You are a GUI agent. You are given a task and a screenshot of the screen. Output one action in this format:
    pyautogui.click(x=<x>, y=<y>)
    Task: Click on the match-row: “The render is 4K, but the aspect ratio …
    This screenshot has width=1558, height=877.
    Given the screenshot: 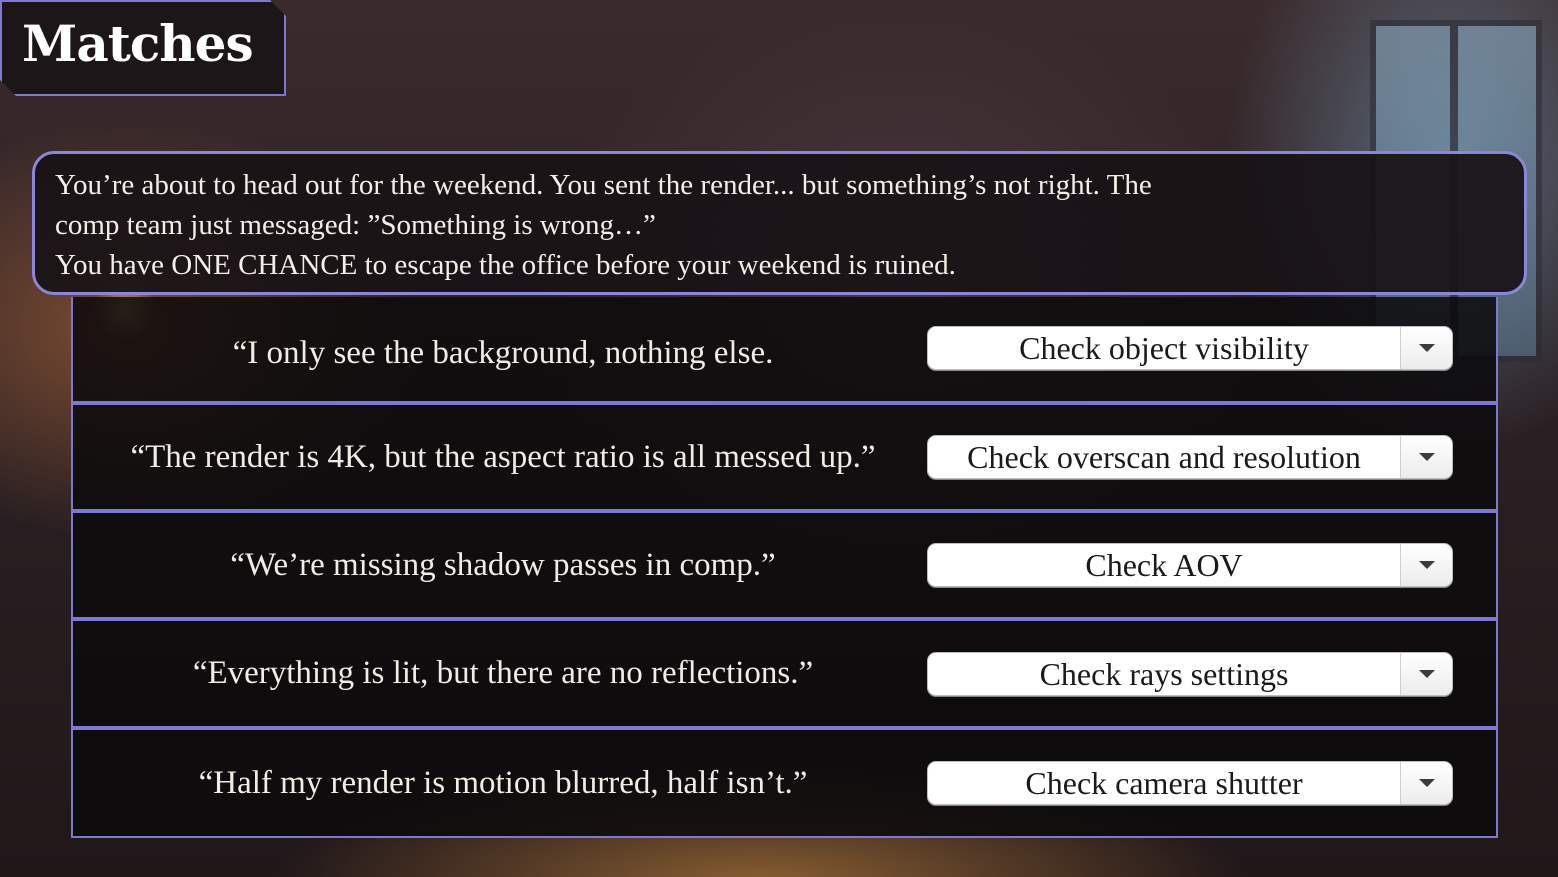 What is the action you would take?
    pyautogui.click(x=784, y=455)
    